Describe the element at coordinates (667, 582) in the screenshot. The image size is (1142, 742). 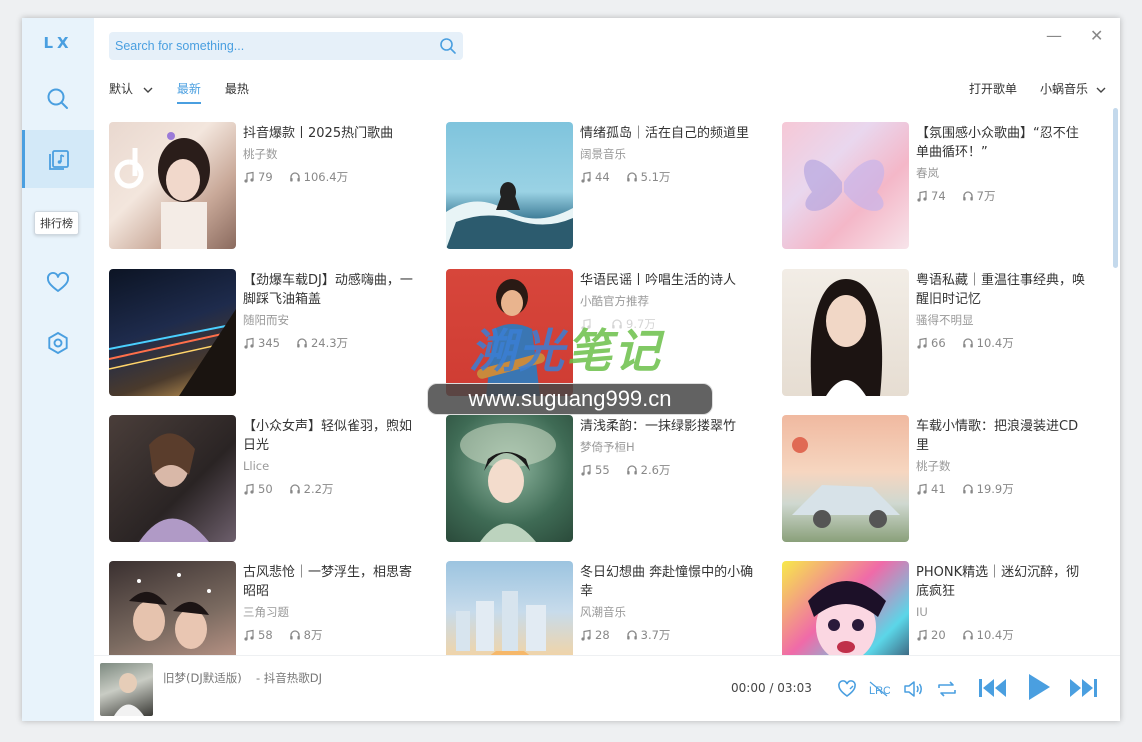
I see `playlist-title: 冬日幻想曲 奔赴憧憬中的小确幸` at that location.